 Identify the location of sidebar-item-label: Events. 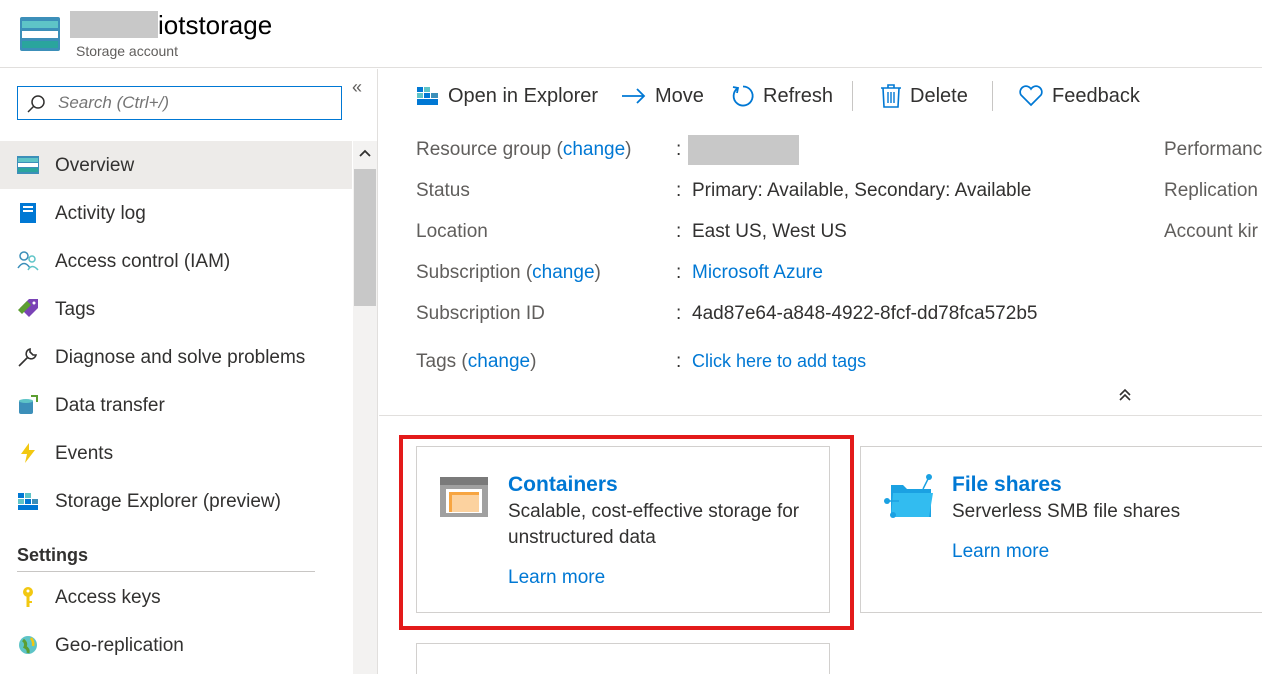
(84, 453).